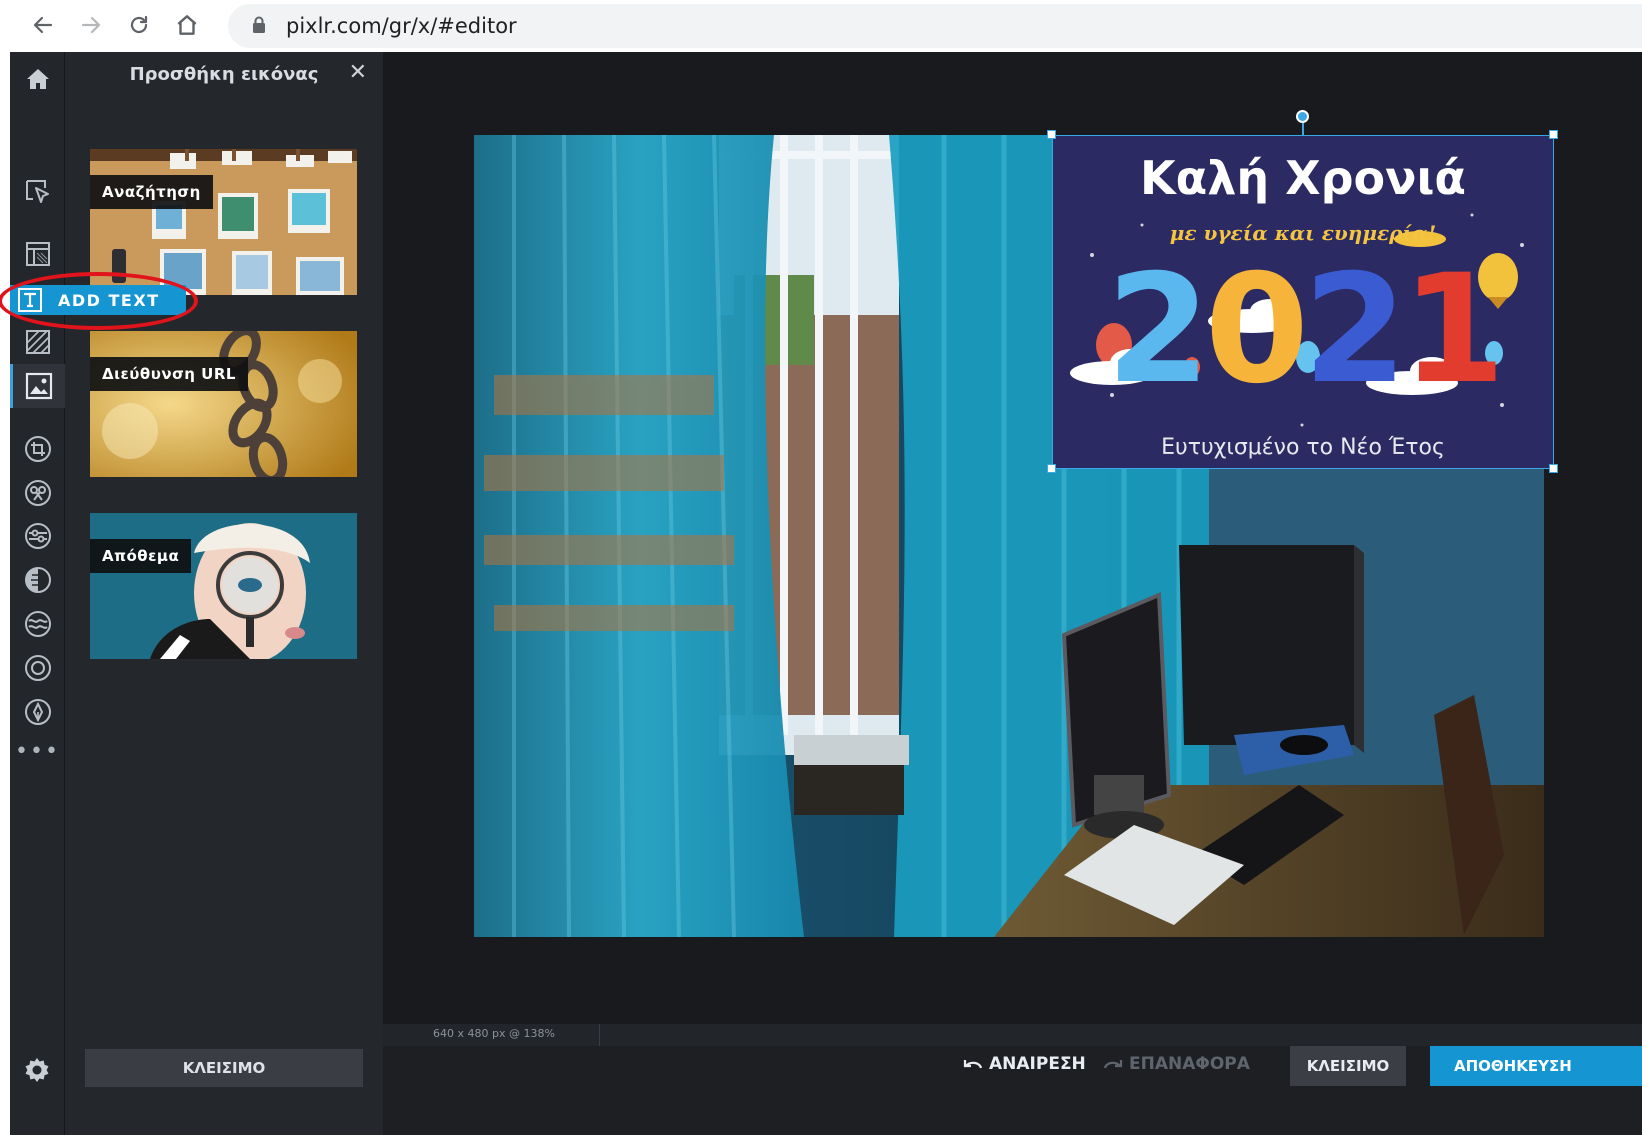 Image resolution: width=1642 pixels, height=1135 pixels. I want to click on annotation-circle, so click(99, 301).